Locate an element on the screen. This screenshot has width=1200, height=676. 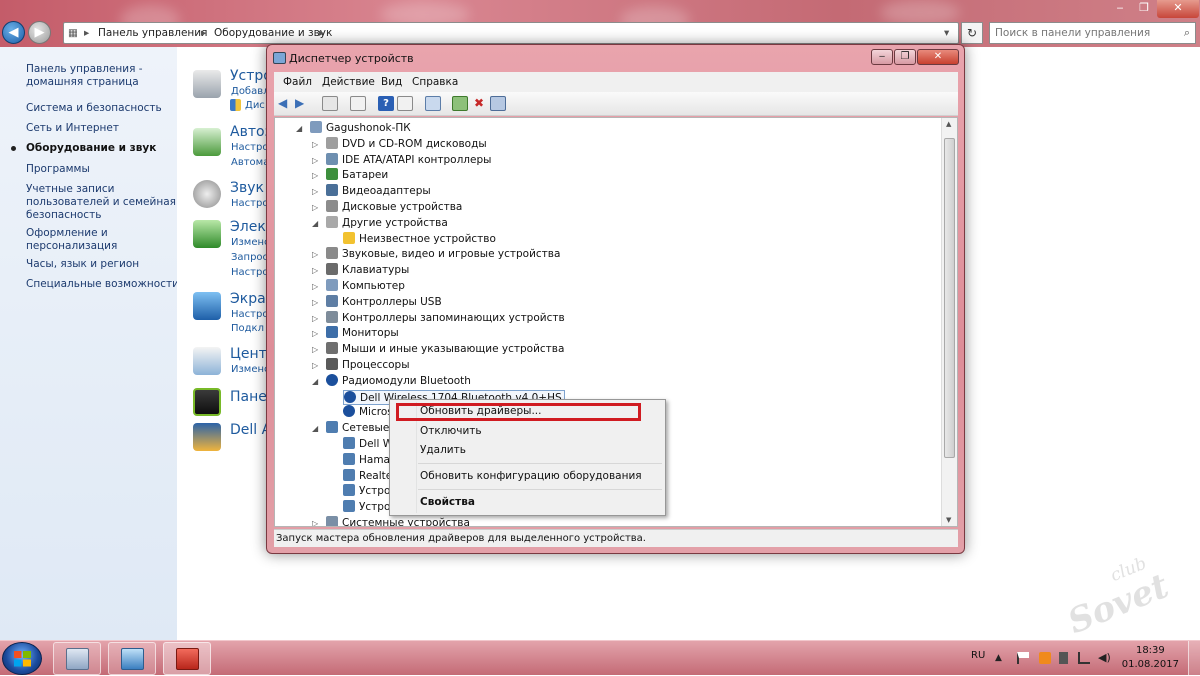
avast-icon is located at coordinates (1045, 658).